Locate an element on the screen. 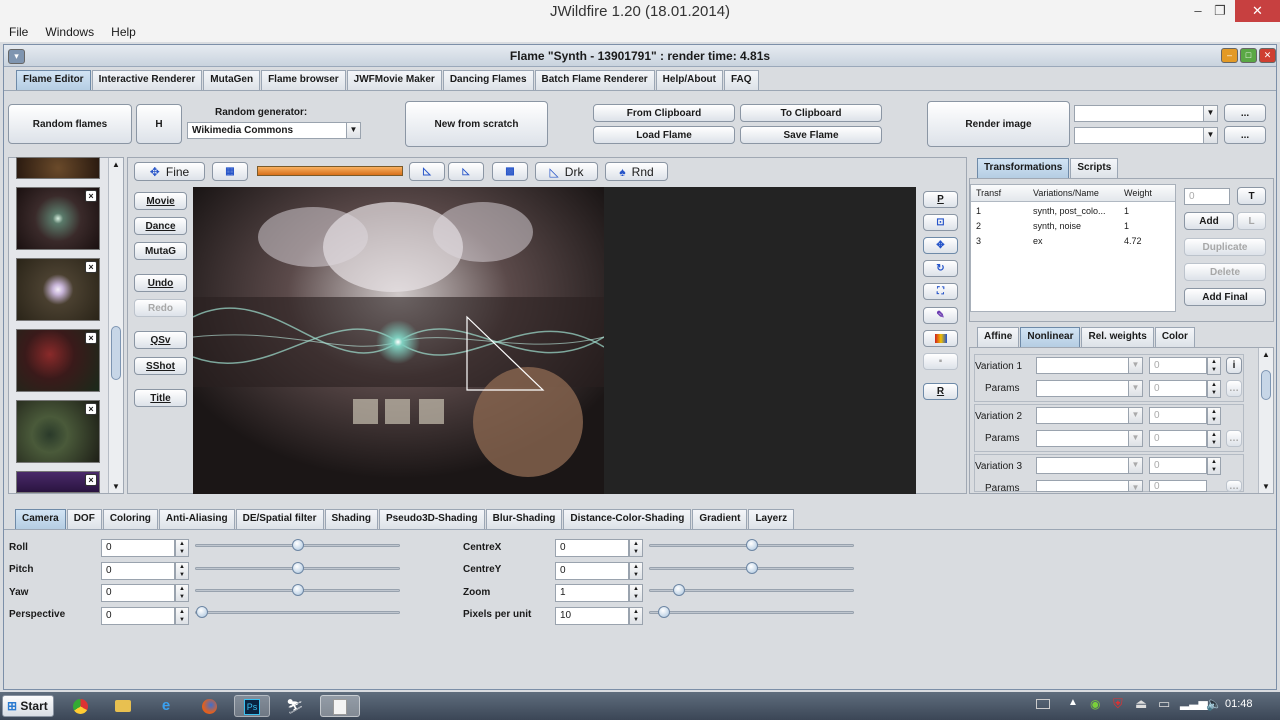  render-quality-select: ▼ is located at coordinates (1146, 135).